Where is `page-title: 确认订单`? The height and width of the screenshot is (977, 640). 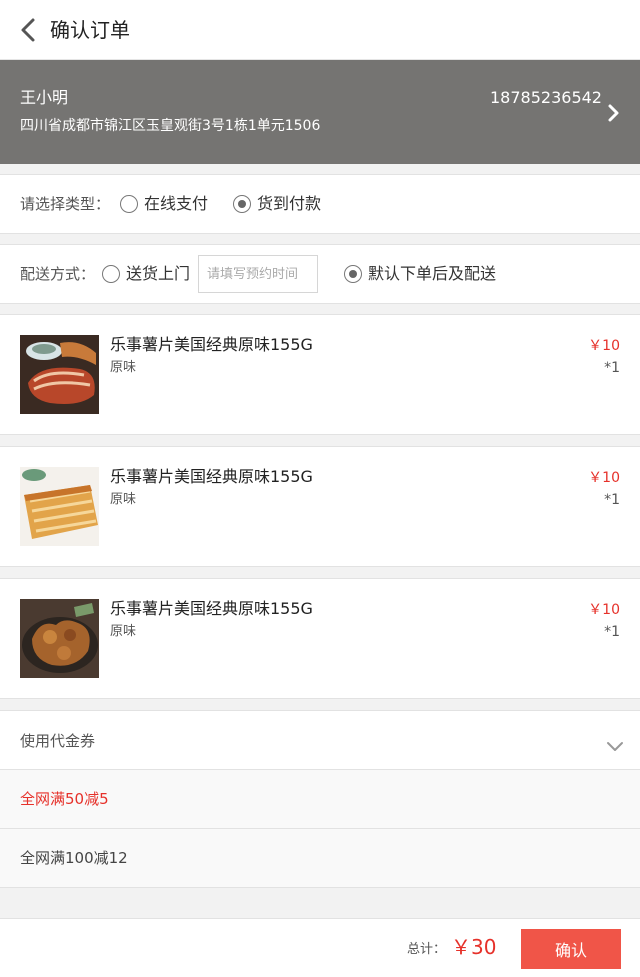 page-title: 确认订单 is located at coordinates (90, 30).